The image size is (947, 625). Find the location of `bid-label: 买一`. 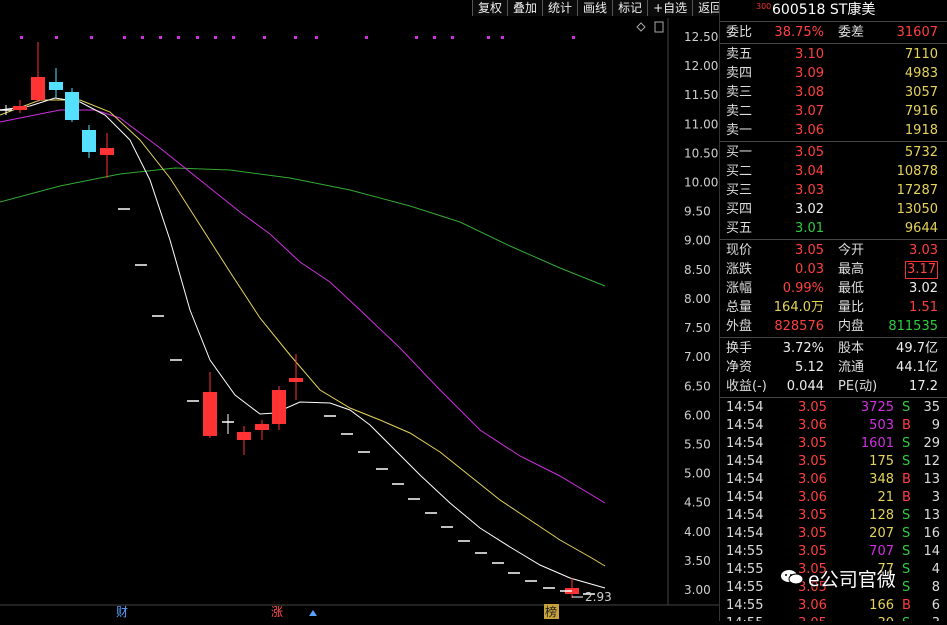

bid-label: 买一 is located at coordinates (739, 152).